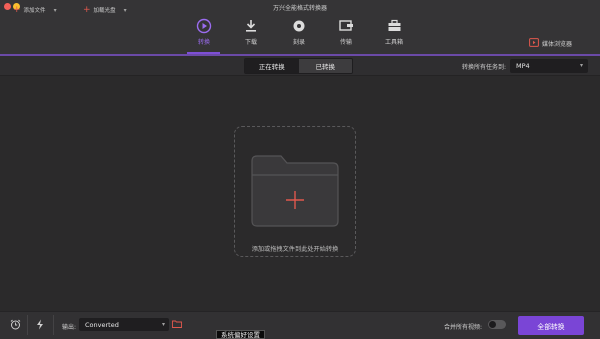  I want to click on output-format-select: MP4 ▾, so click(549, 66).